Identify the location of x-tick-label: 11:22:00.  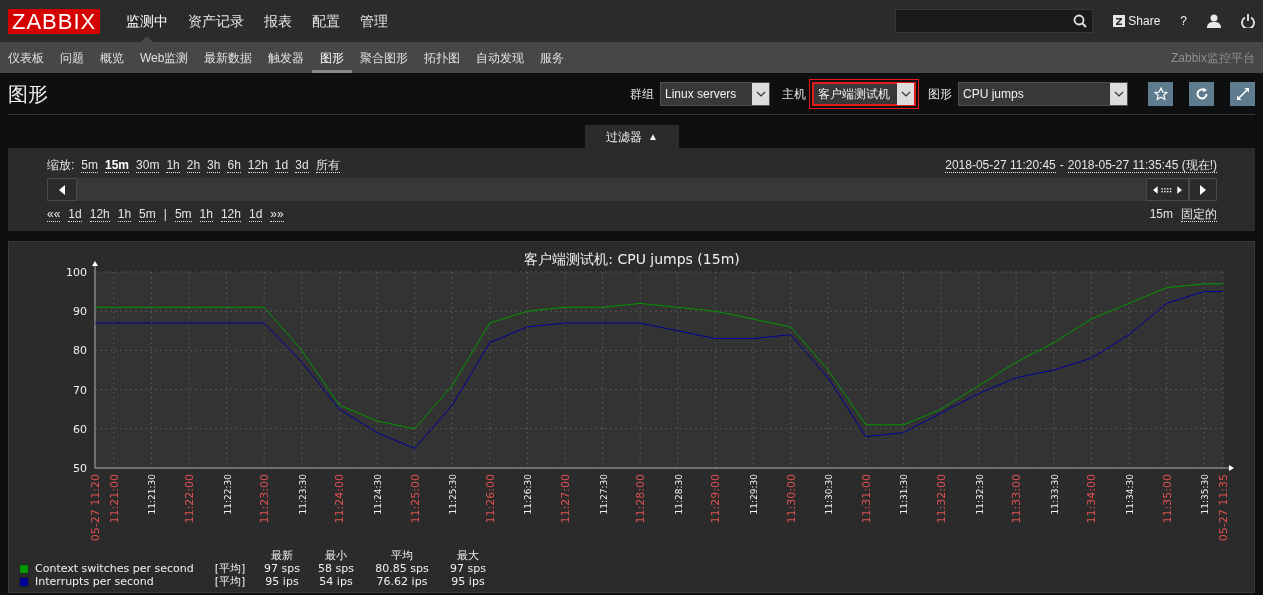
(189, 499).